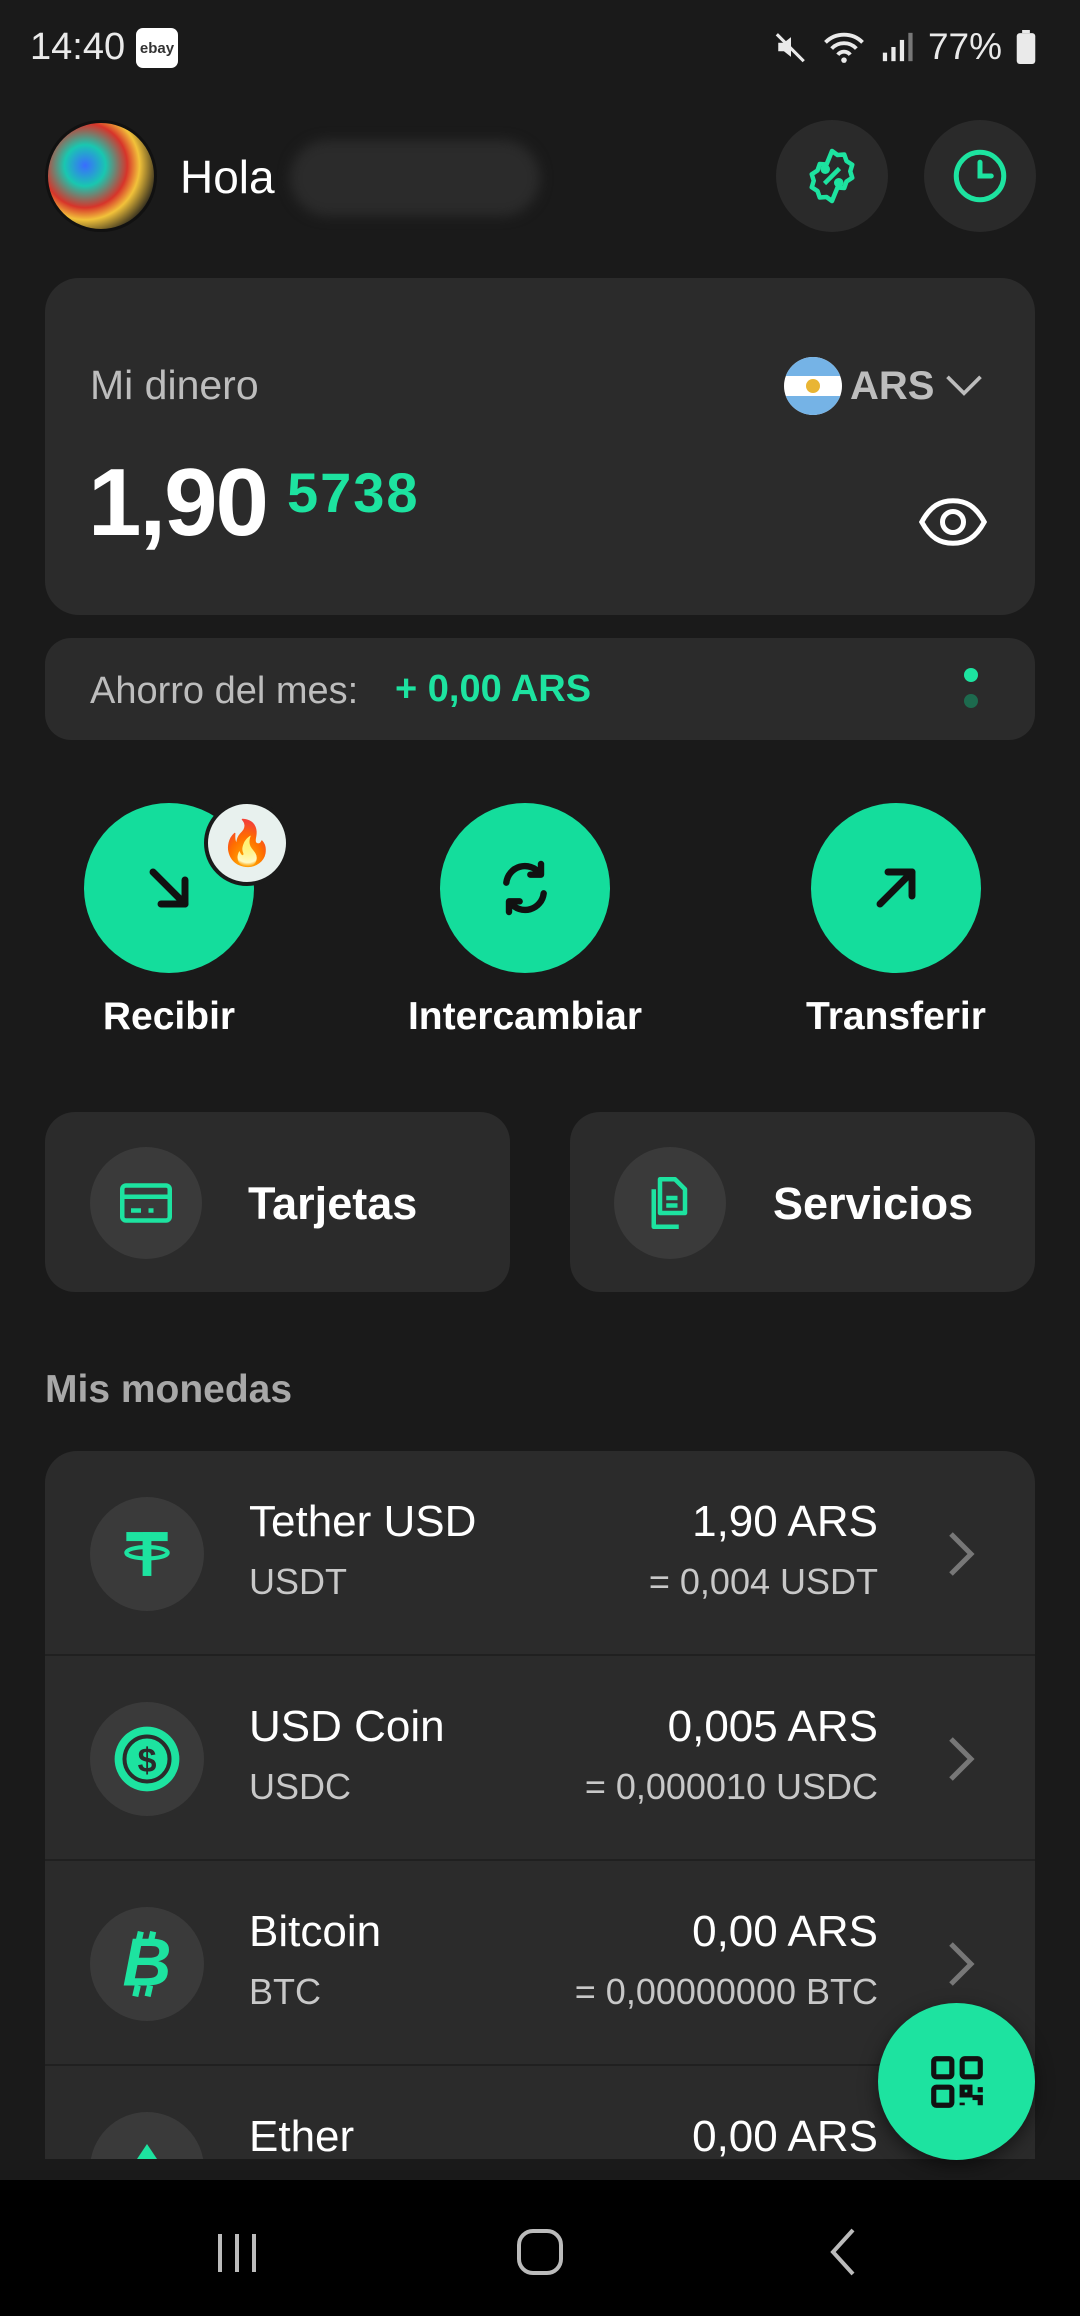  I want to click on pager-dot-active, so click(971, 675).